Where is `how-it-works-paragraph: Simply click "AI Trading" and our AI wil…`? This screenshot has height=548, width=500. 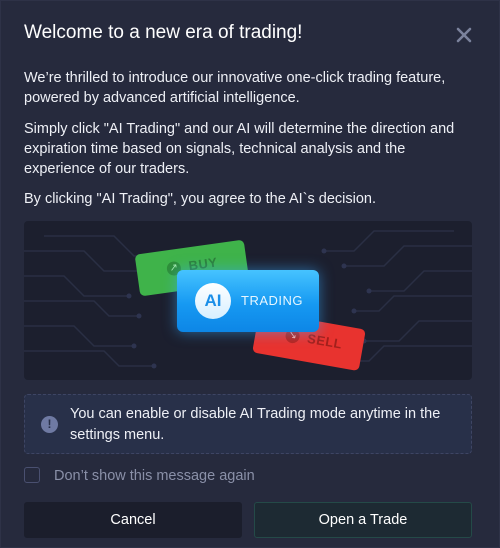 how-it-works-paragraph: Simply click "AI Trading" and our AI wil… is located at coordinates (239, 149).